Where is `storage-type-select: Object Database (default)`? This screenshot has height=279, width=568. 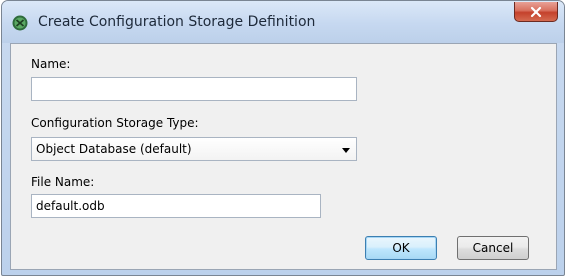 storage-type-select: Object Database (default) is located at coordinates (194, 149).